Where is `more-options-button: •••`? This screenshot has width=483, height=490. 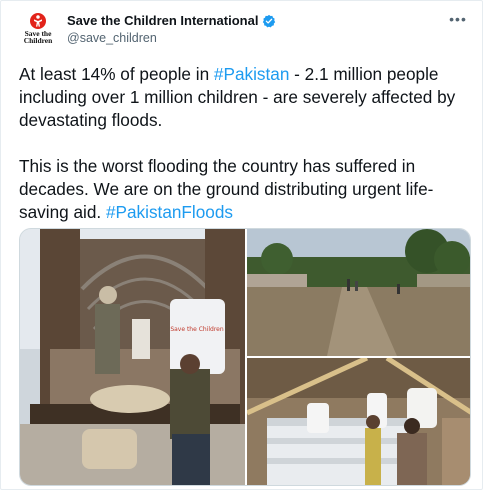
more-options-button: ••• is located at coordinates (458, 20).